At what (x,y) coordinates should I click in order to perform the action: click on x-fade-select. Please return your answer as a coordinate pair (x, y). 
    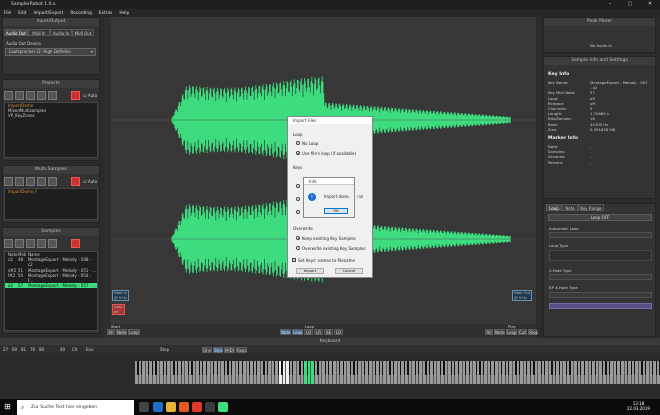
    Looking at the image, I should click on (600, 277).